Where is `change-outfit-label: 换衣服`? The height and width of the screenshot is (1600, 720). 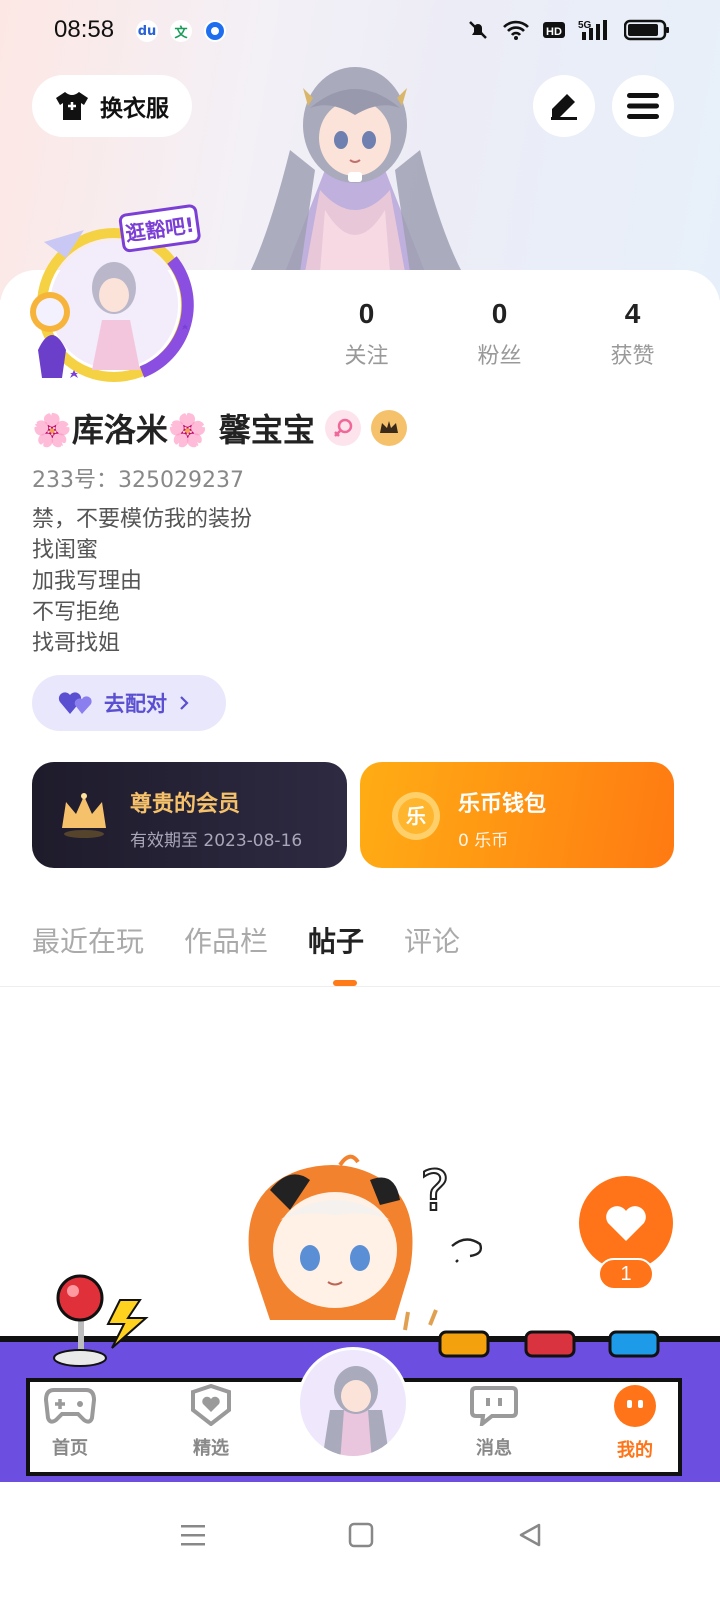 change-outfit-label: 换衣服 is located at coordinates (134, 109).